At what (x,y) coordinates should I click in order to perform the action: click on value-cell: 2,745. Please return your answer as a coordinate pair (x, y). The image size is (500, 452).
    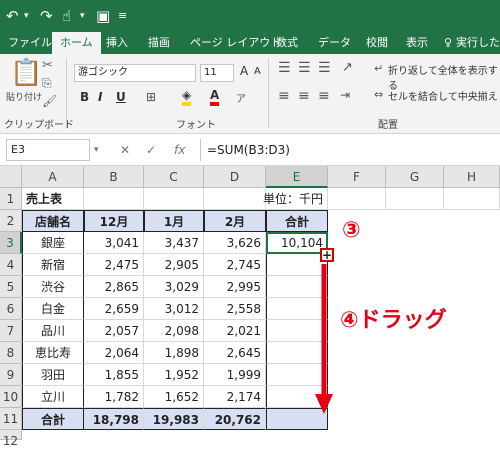
    Looking at the image, I should click on (235, 265).